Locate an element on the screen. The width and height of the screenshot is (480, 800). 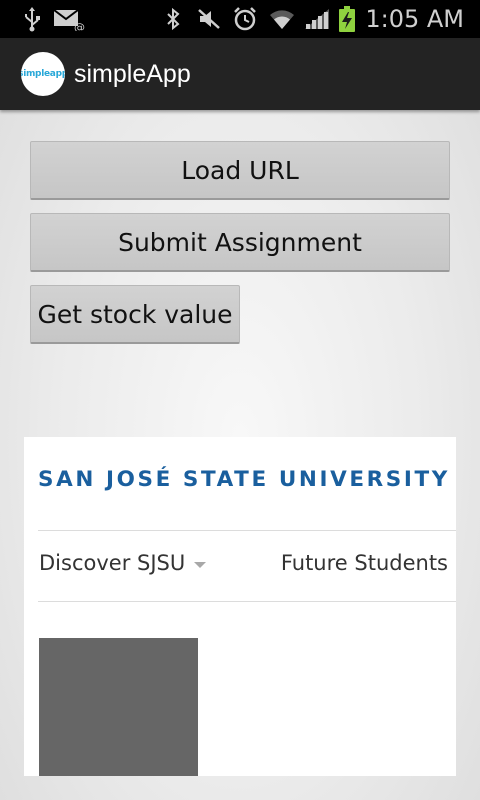
app-logo-text: simpleapp is located at coordinates (43, 74).